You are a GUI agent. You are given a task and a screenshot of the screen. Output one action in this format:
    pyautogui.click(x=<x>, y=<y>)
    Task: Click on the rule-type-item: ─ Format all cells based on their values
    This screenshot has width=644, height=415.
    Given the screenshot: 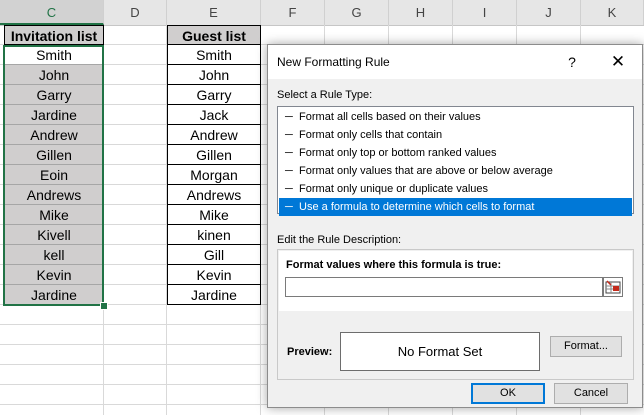 What is the action you would take?
    pyautogui.click(x=455, y=117)
    